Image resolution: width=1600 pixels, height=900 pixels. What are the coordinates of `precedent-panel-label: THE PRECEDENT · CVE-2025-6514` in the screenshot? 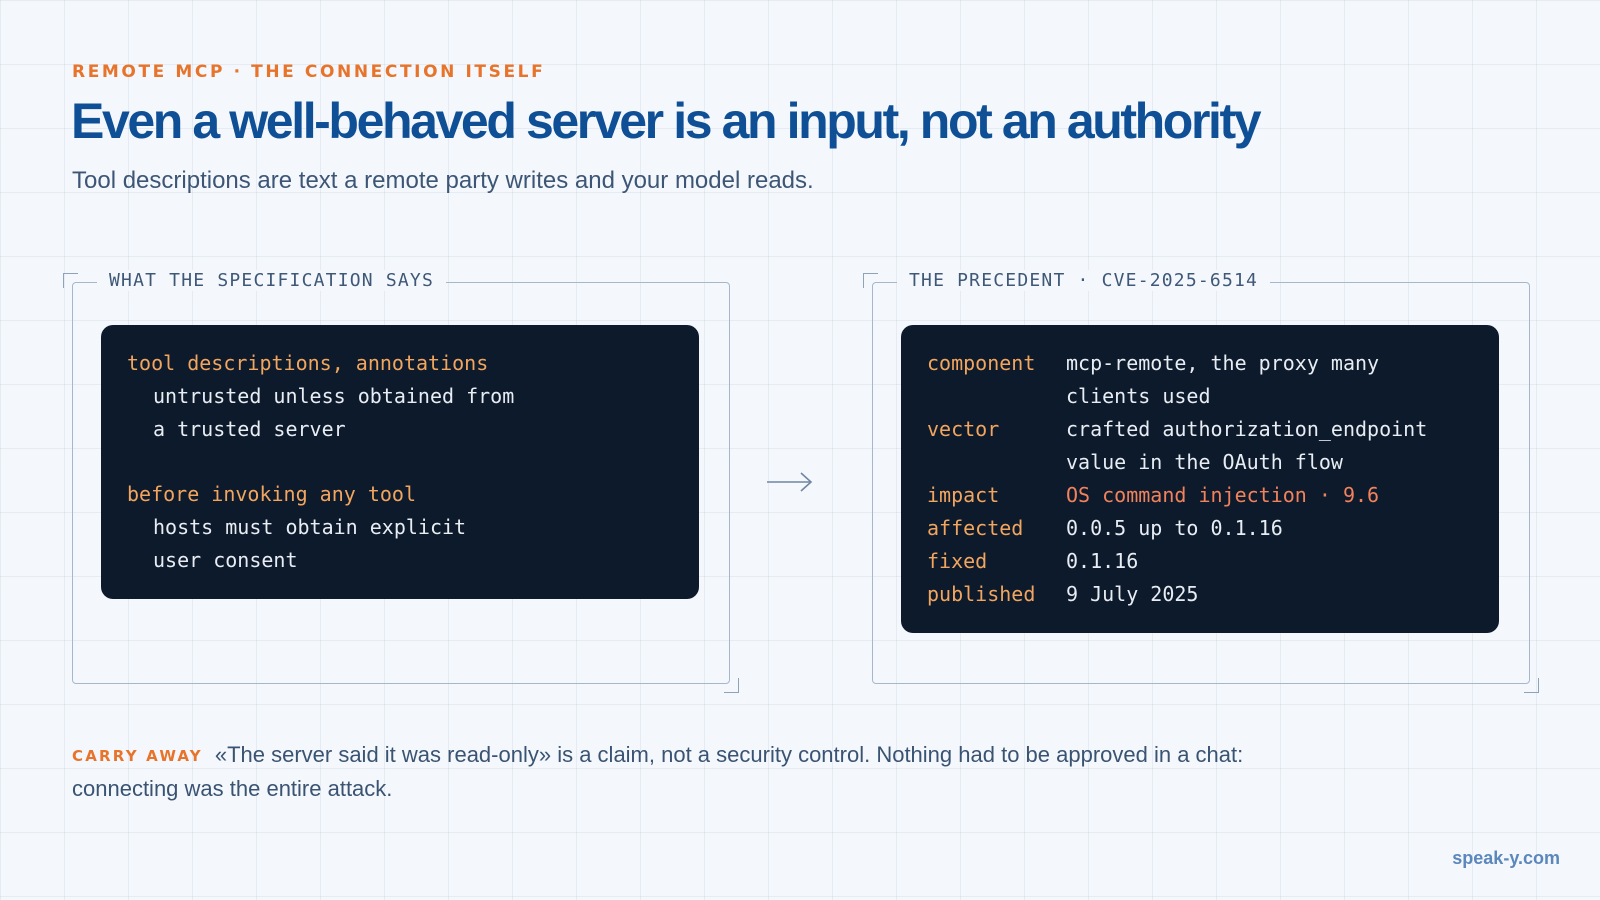 It's located at (1084, 280).